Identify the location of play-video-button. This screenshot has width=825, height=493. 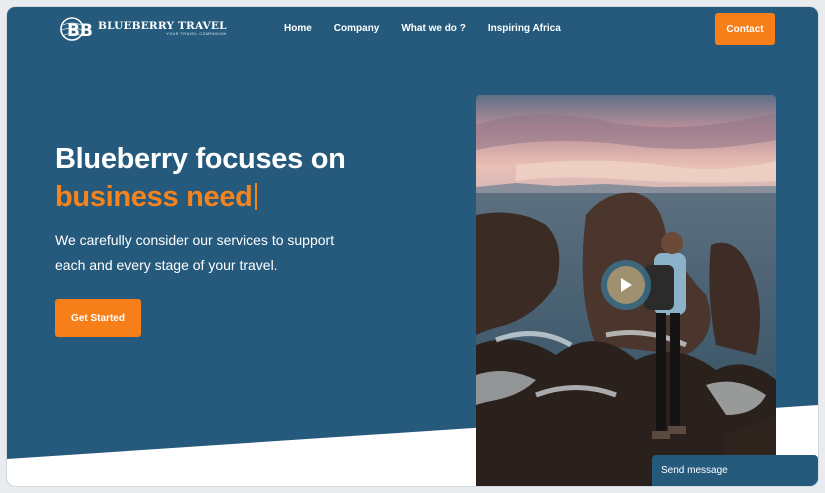
(626, 285).